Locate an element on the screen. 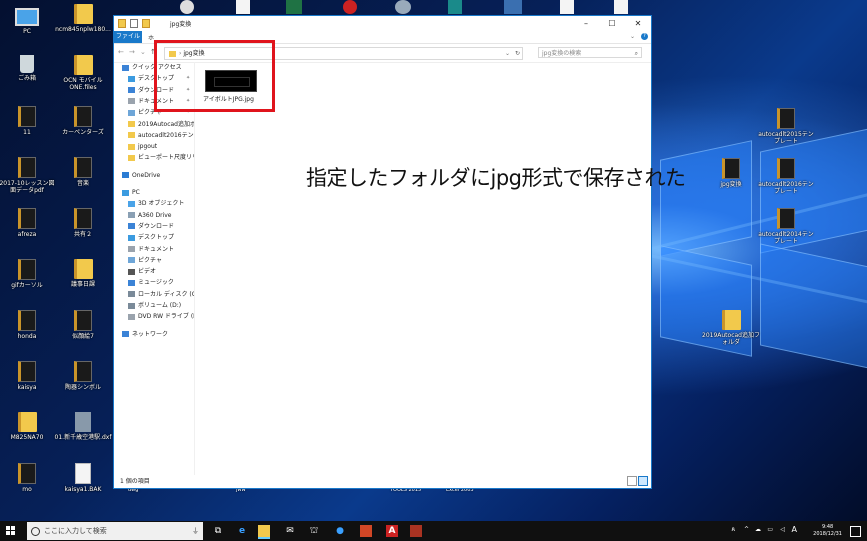 The width and height of the screenshot is (867, 541). desktop-icon: 11 is located at coordinates (28, 121).